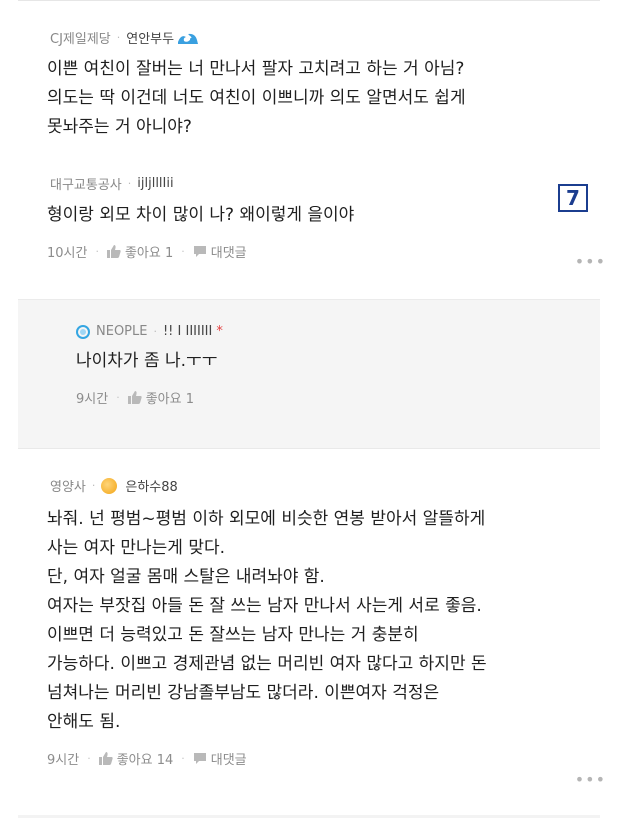 Image resolution: width=618 pixels, height=818 pixels. I want to click on comment-divider, so click(309, 448).